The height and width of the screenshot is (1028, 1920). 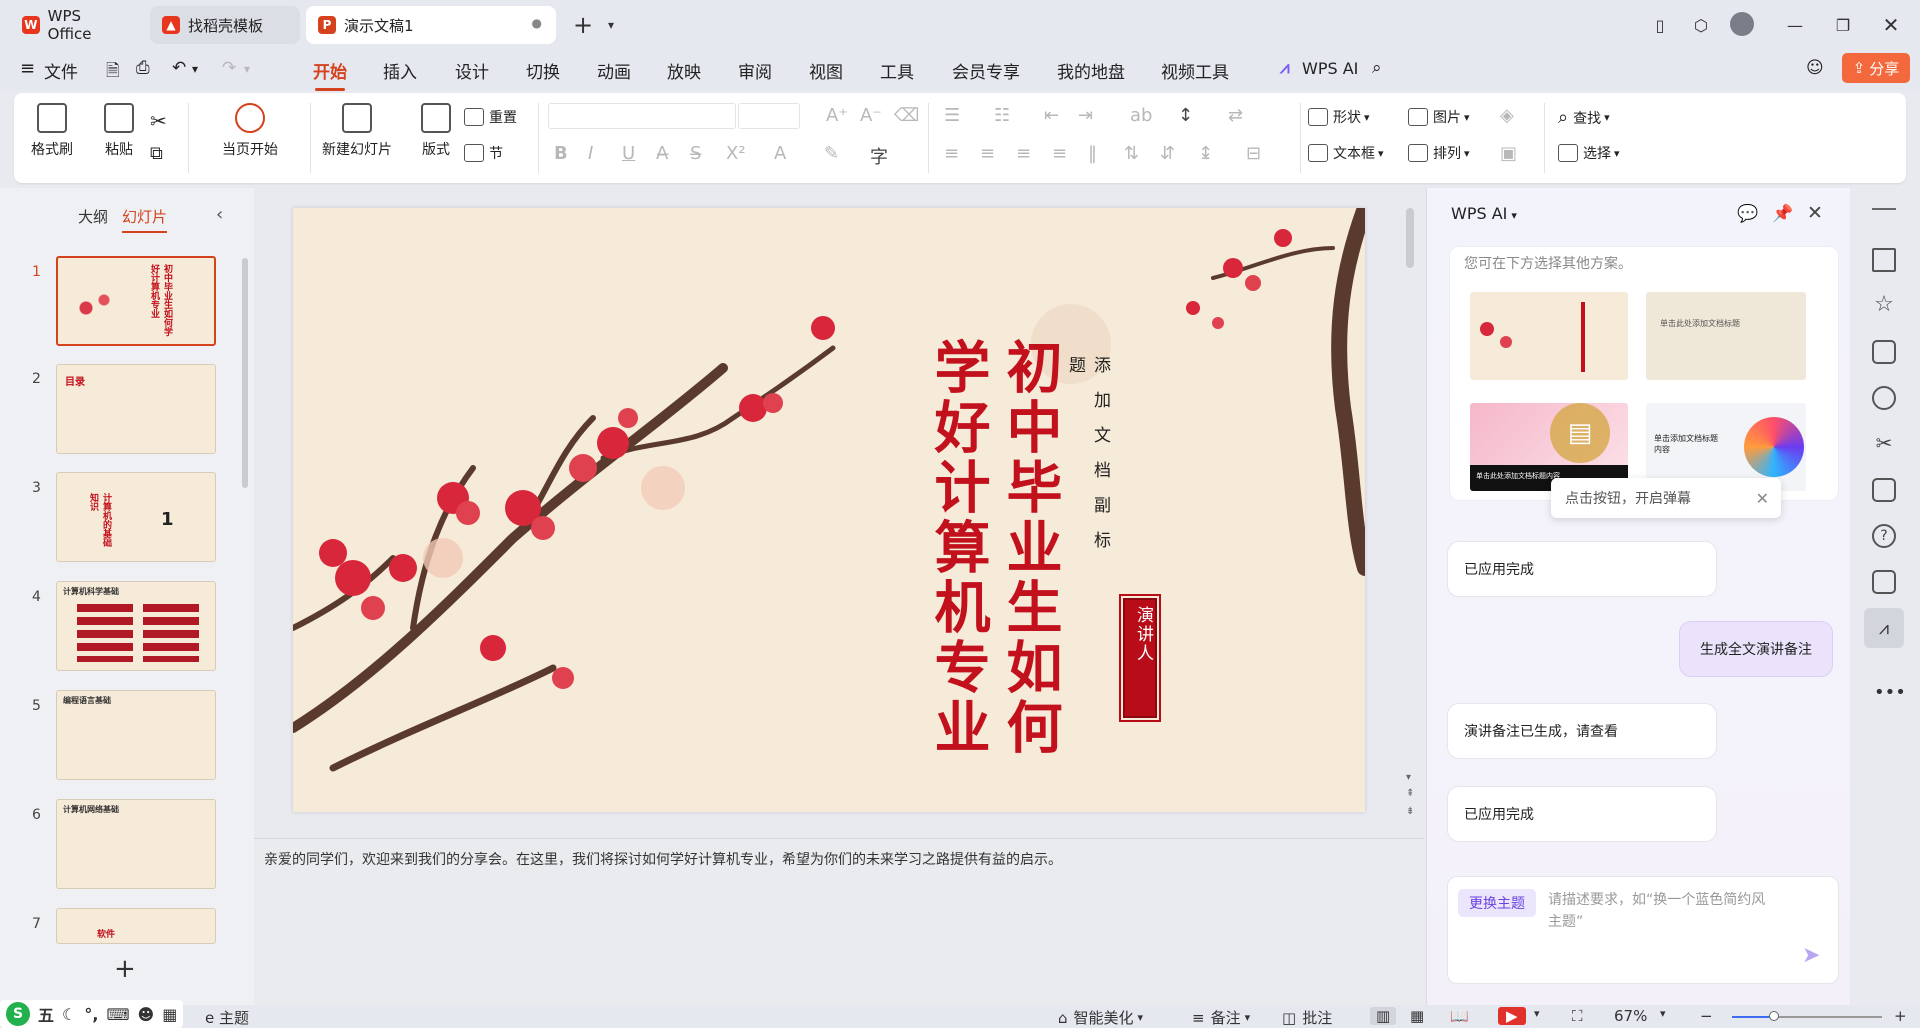 What do you see at coordinates (1185, 115) in the screenshot?
I see `line-spacing-icon: ↕` at bounding box center [1185, 115].